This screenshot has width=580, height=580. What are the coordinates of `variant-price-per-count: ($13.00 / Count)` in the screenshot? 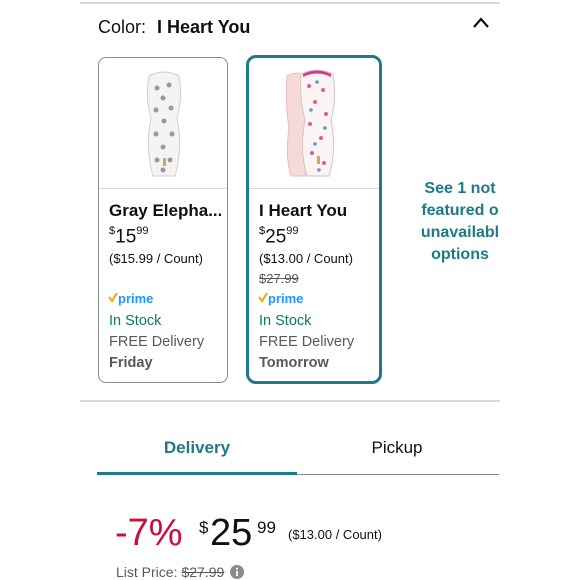 It's located at (306, 258).